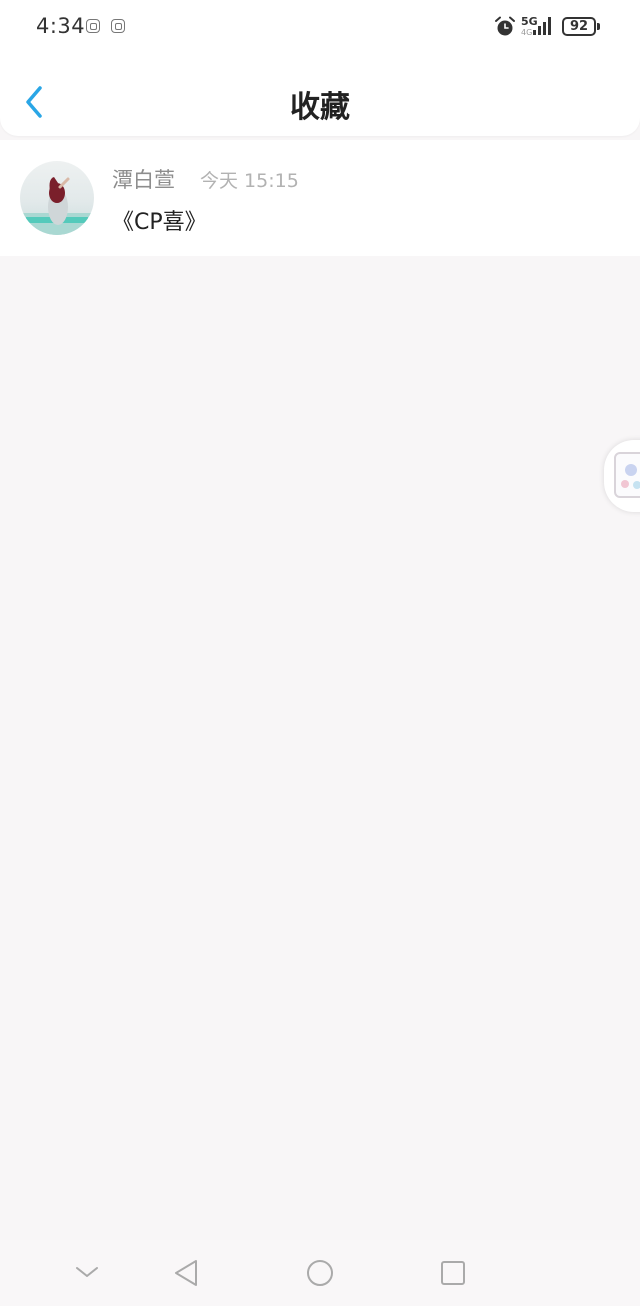  Describe the element at coordinates (159, 222) in the screenshot. I see `favorite-content: 《CP喜》` at that location.